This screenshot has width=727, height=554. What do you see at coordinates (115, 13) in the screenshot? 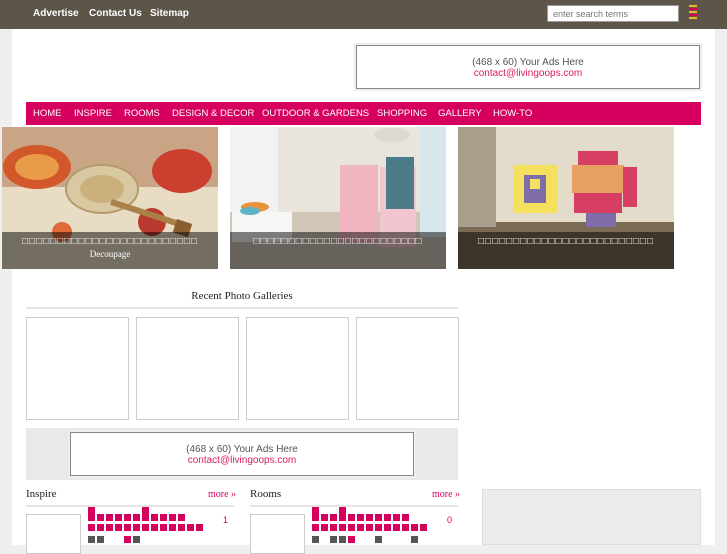
I see `contact-us-link: Contact Us` at bounding box center [115, 13].